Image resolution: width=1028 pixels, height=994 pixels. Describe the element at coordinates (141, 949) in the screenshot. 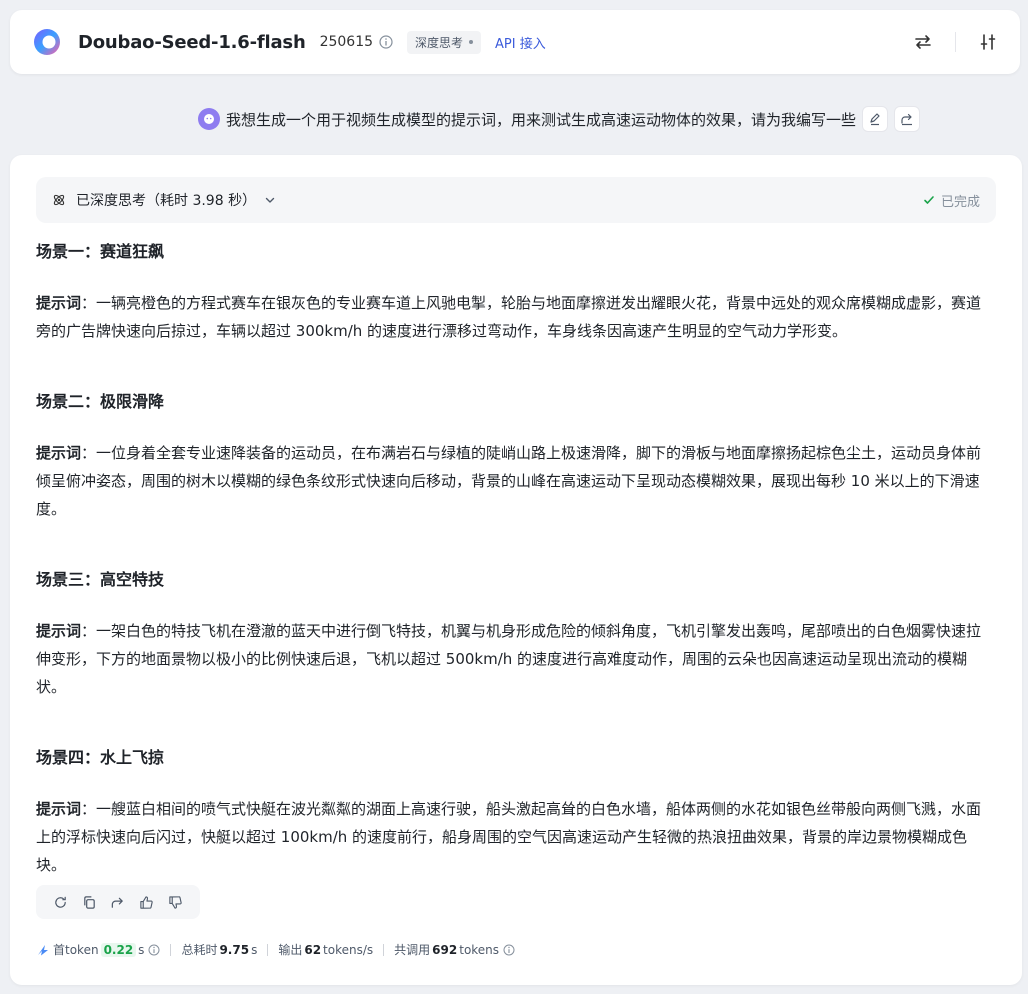

I see `first-token-unit: s` at that location.